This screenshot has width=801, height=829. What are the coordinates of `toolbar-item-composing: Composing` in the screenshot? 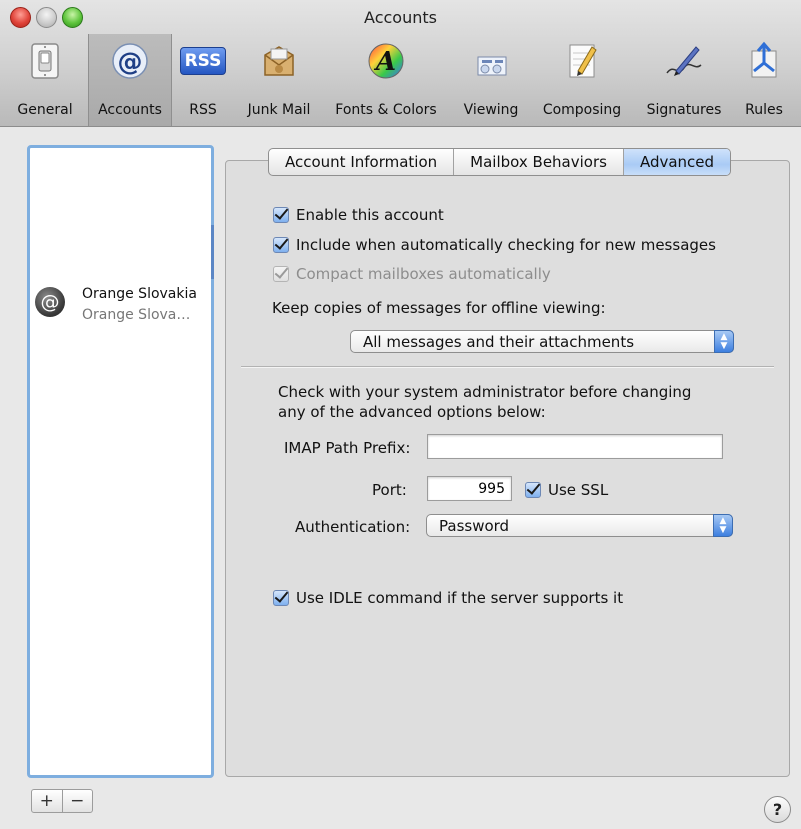 It's located at (582, 80).